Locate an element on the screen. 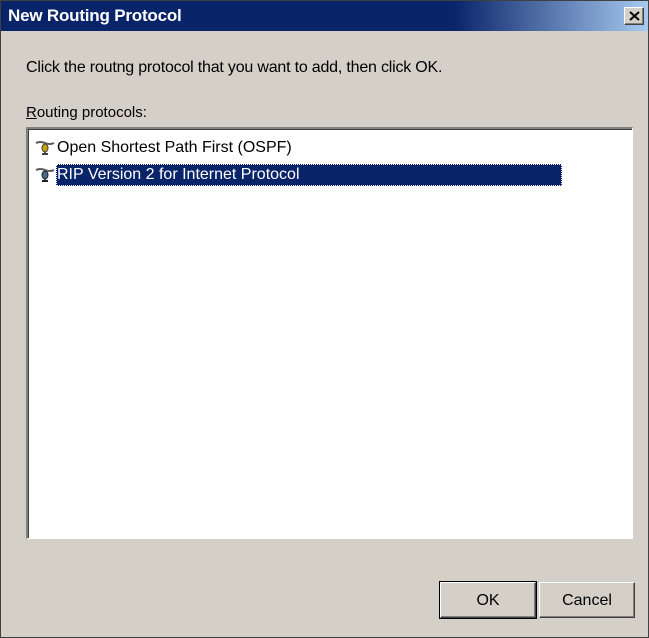 This screenshot has height=638, width=649. close-button is located at coordinates (634, 16).